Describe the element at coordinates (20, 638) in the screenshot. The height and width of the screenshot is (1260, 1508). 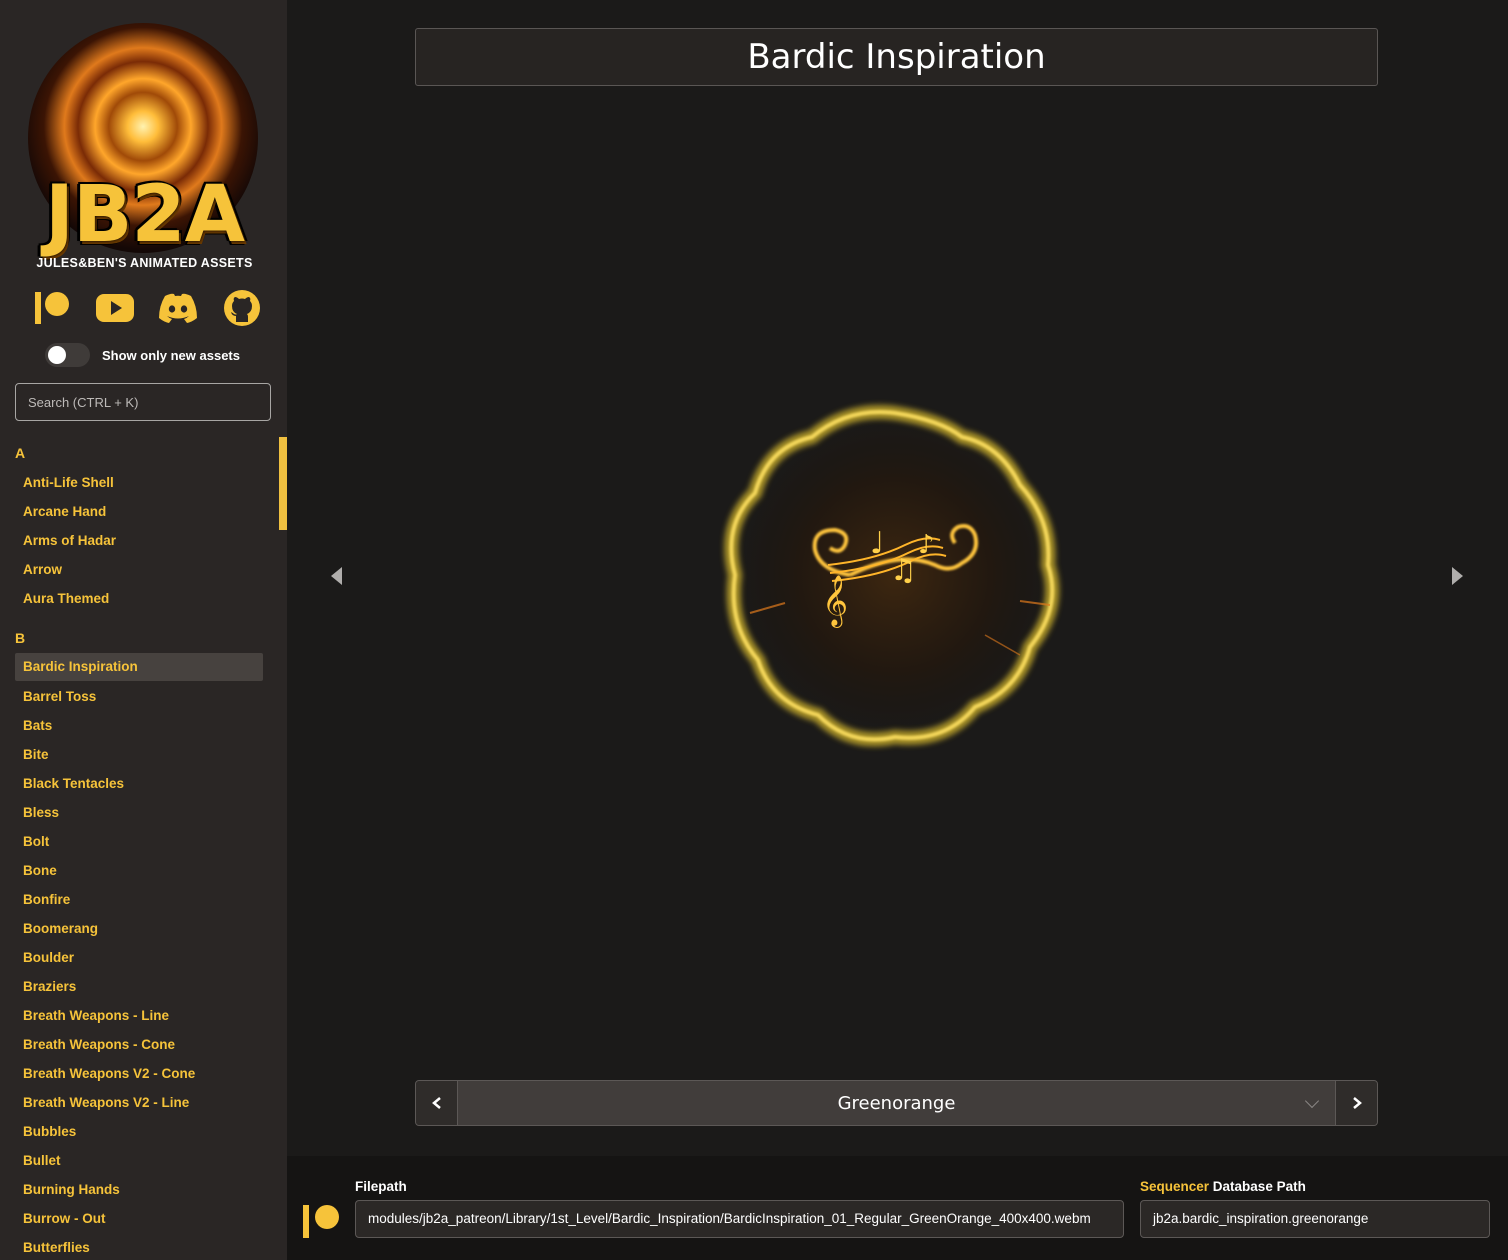
I see `group-letter: B` at that location.